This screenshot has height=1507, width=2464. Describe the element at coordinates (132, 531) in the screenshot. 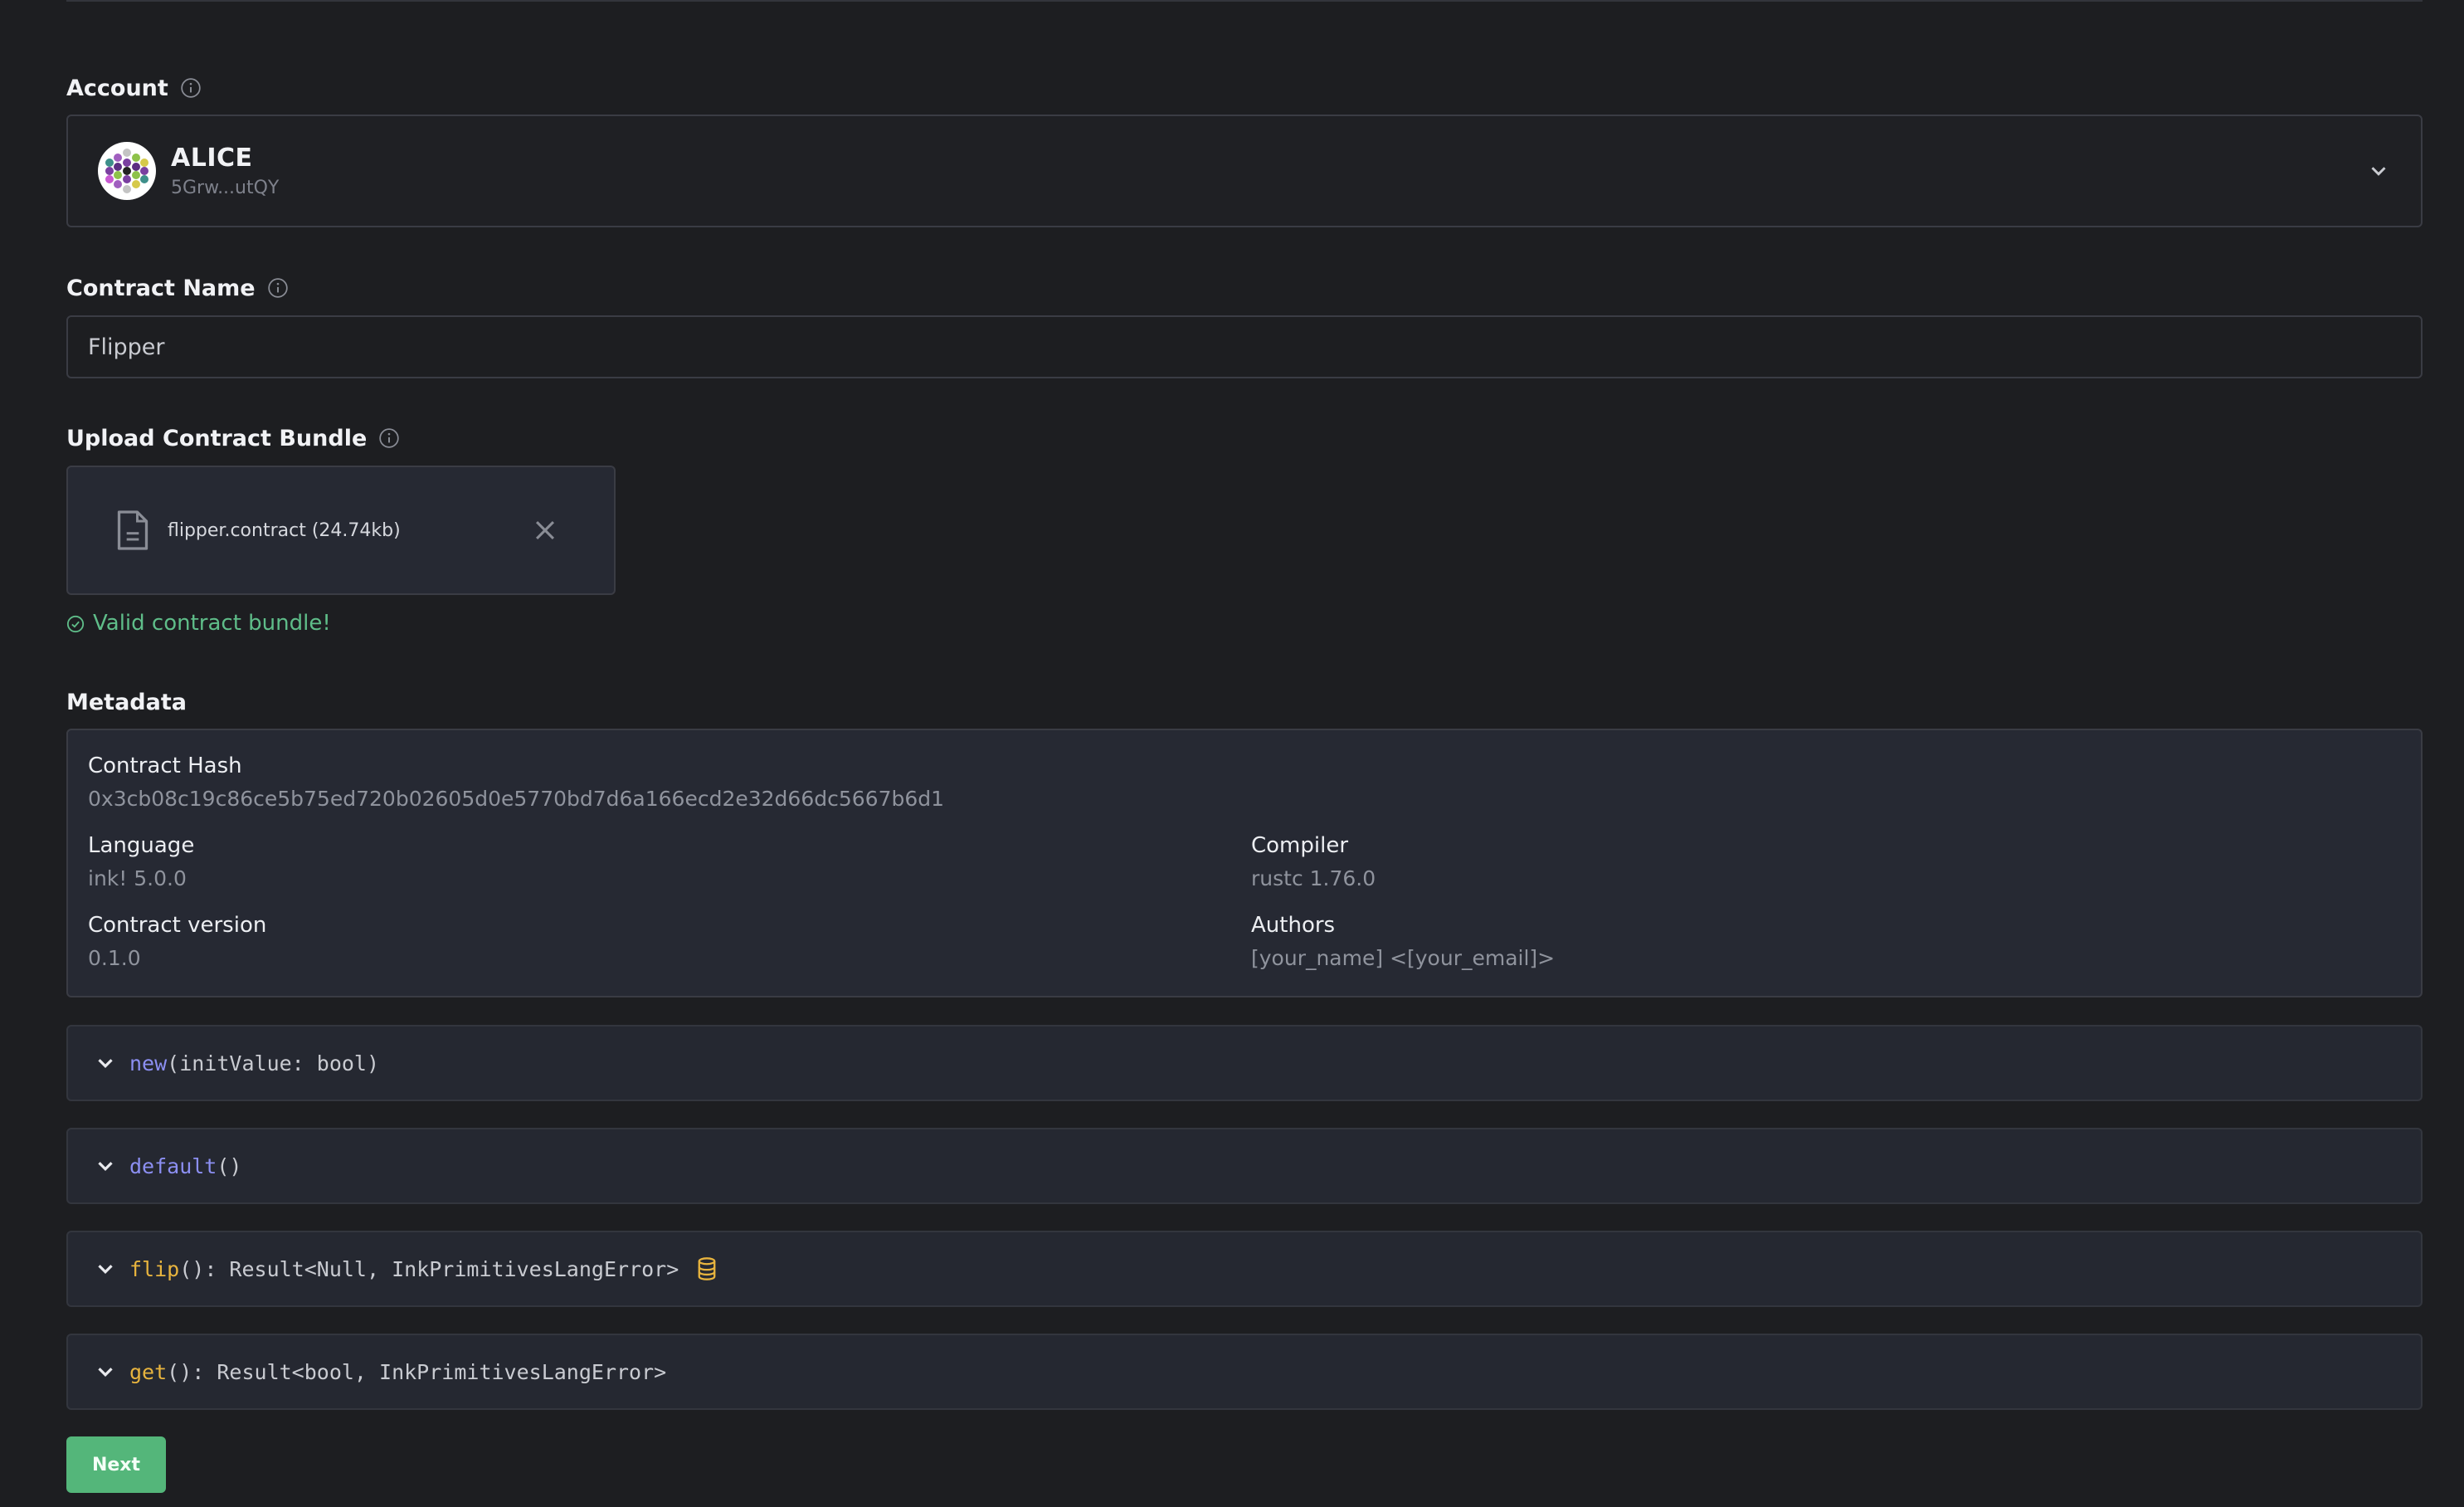

I see `file-icon` at that location.